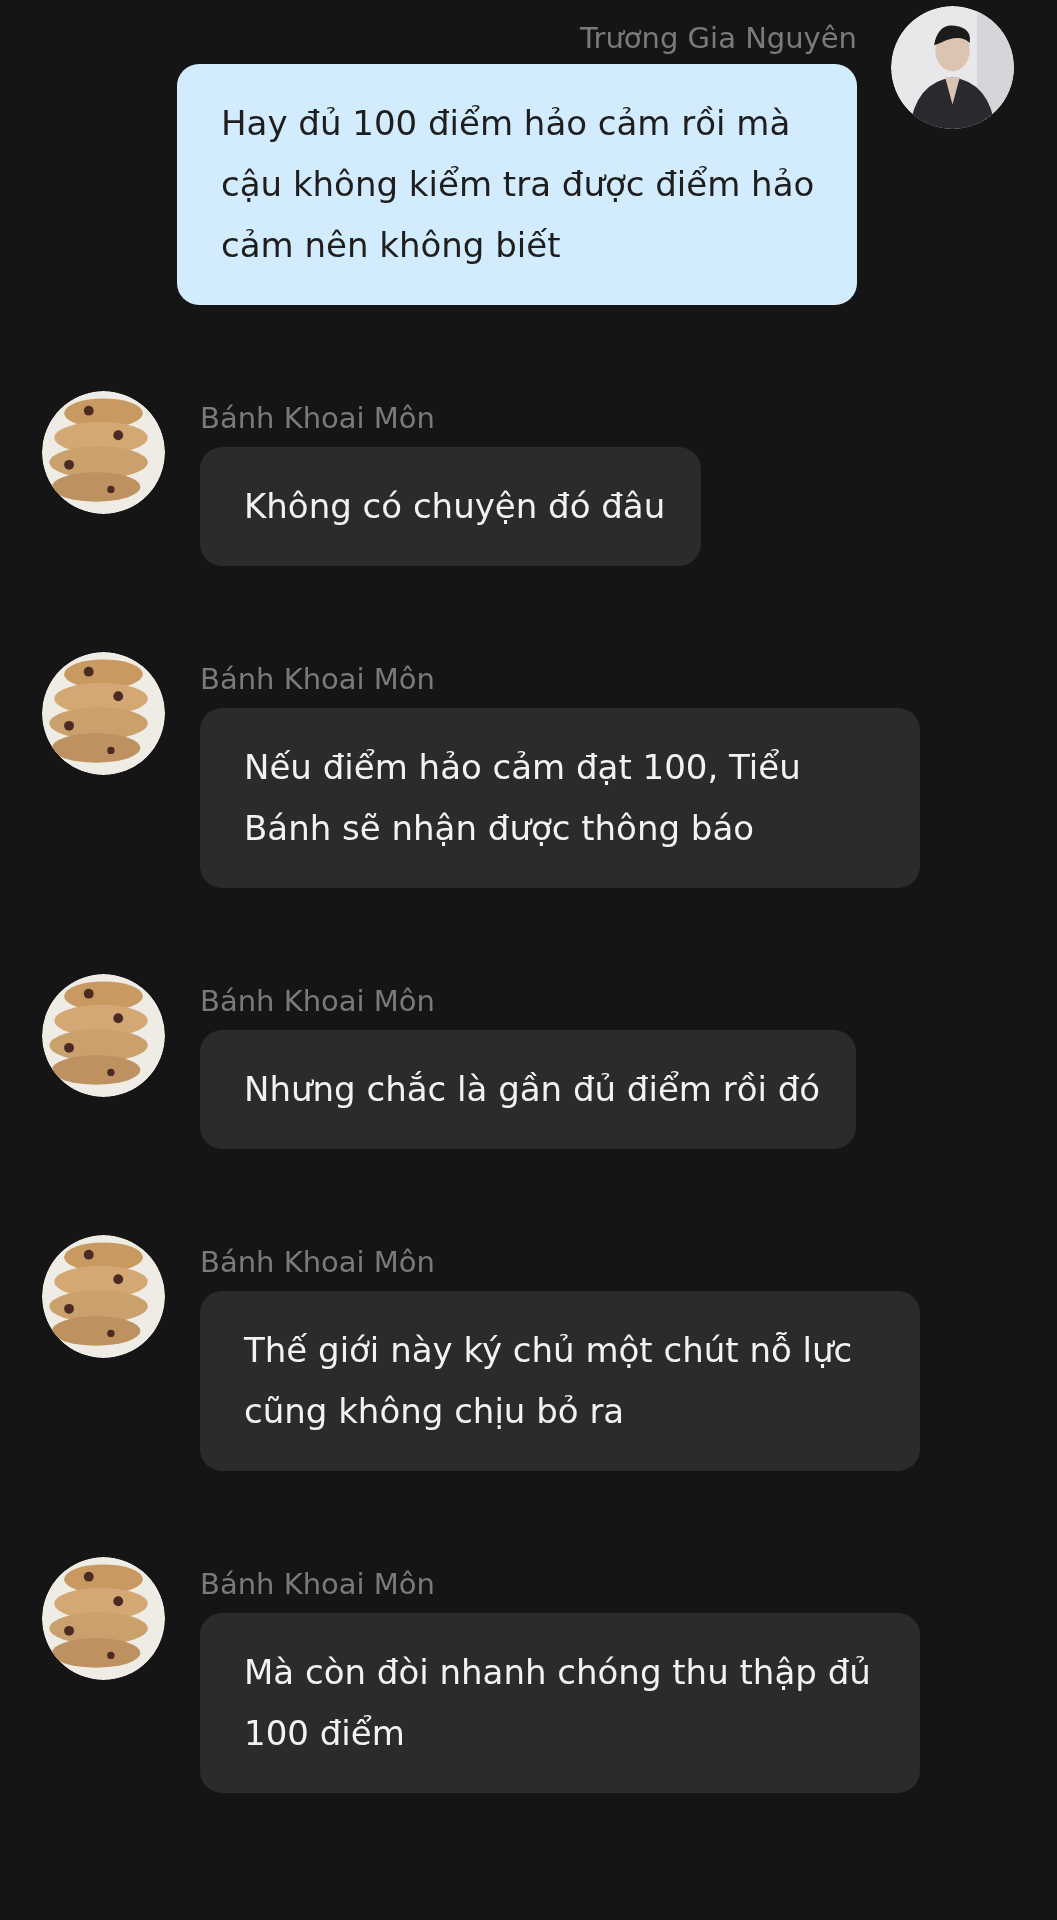 This screenshot has height=1920, width=1057. I want to click on sender-name: Trương Gia Nguyên, so click(718, 38).